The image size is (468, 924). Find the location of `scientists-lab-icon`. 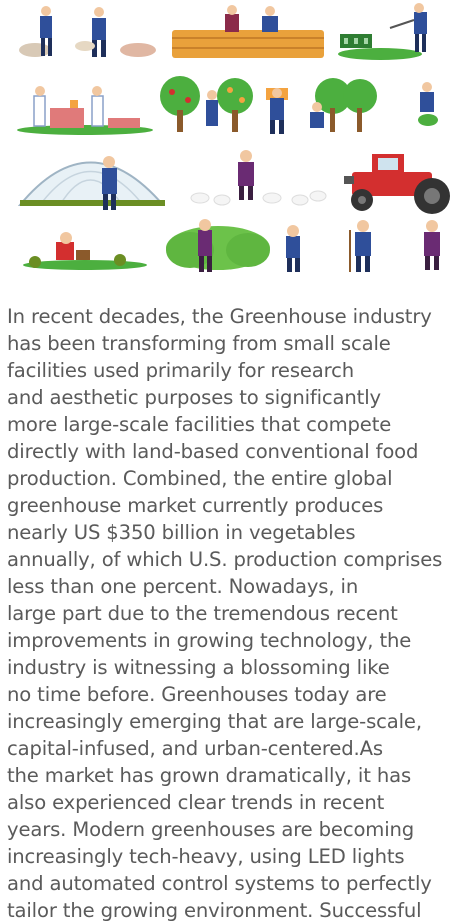

scientists-lab-icon is located at coordinates (85, 110).